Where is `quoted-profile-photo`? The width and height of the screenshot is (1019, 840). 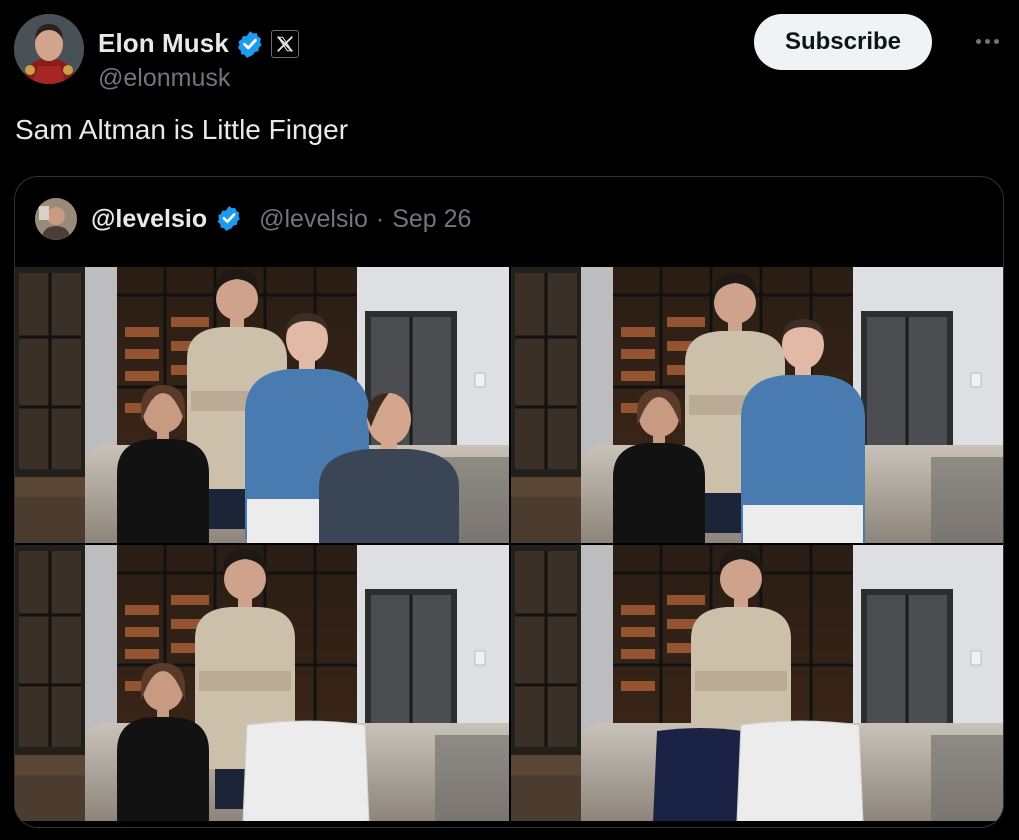
quoted-profile-photo is located at coordinates (56, 219).